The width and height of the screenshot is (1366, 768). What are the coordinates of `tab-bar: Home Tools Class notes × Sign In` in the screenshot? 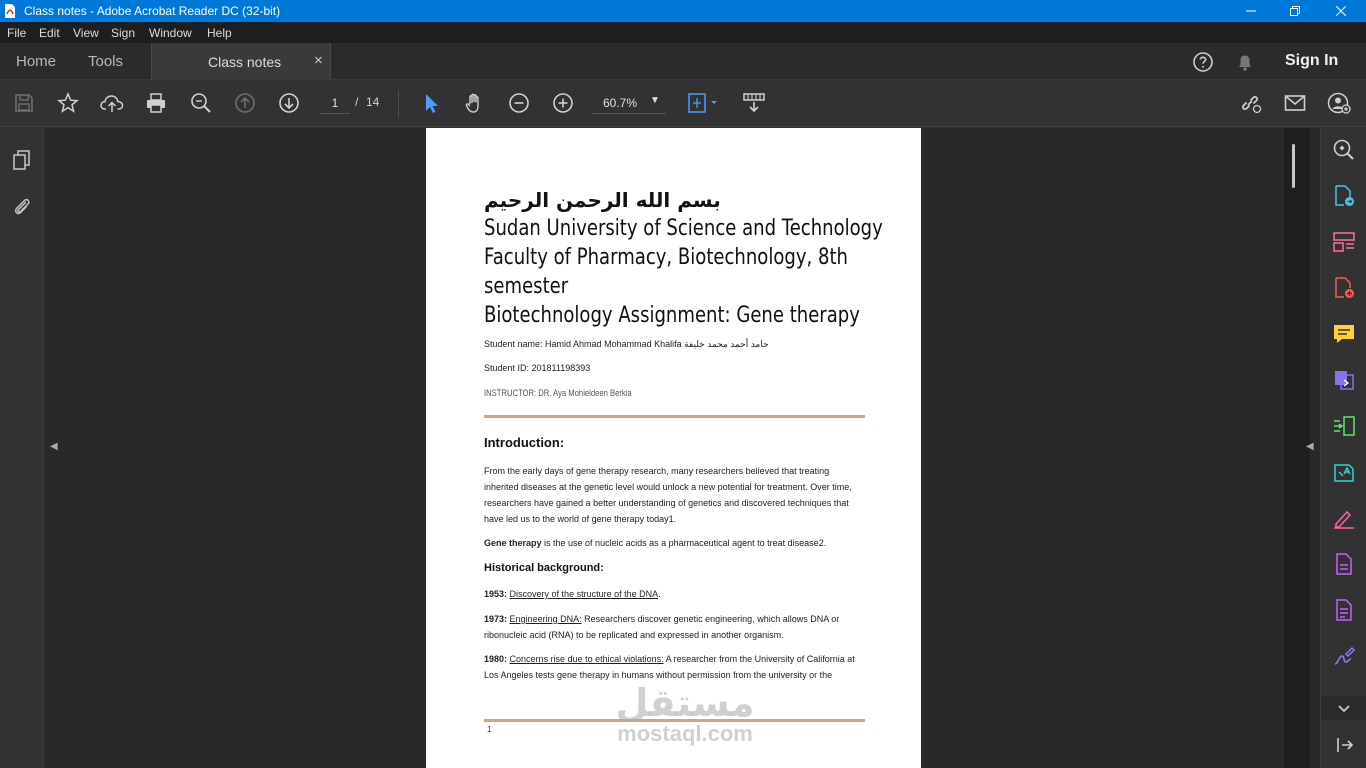 It's located at (683, 61).